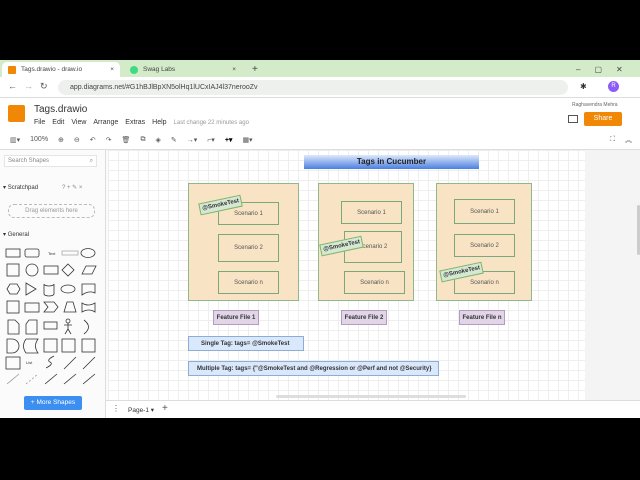 Image resolution: width=640 pixels, height=480 pixels. I want to click on single-tag-note: Single Tag: tags= @SmokeTest, so click(246, 343).